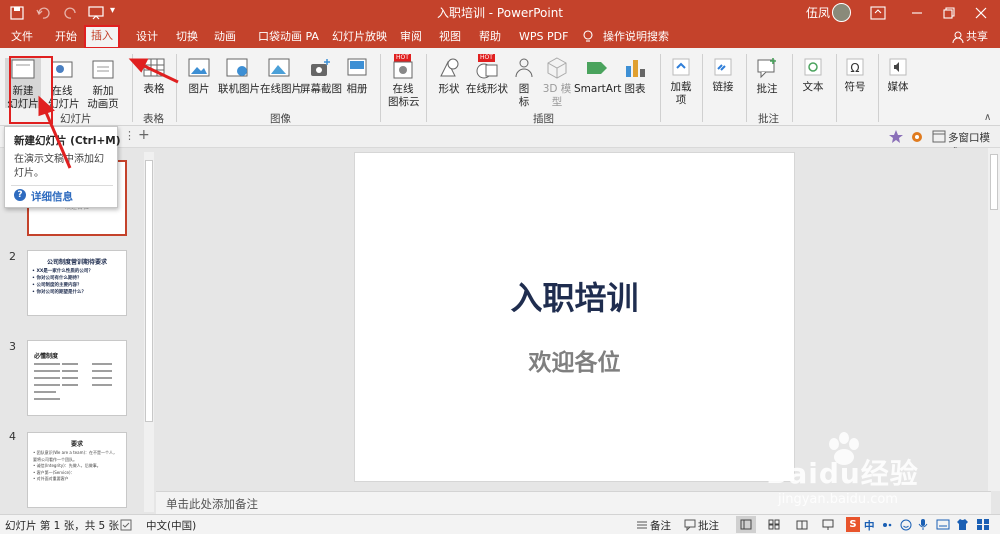 This screenshot has height=534, width=1000. What do you see at coordinates (126, 525) in the screenshot?
I see `spell-check-icon` at bounding box center [126, 525].